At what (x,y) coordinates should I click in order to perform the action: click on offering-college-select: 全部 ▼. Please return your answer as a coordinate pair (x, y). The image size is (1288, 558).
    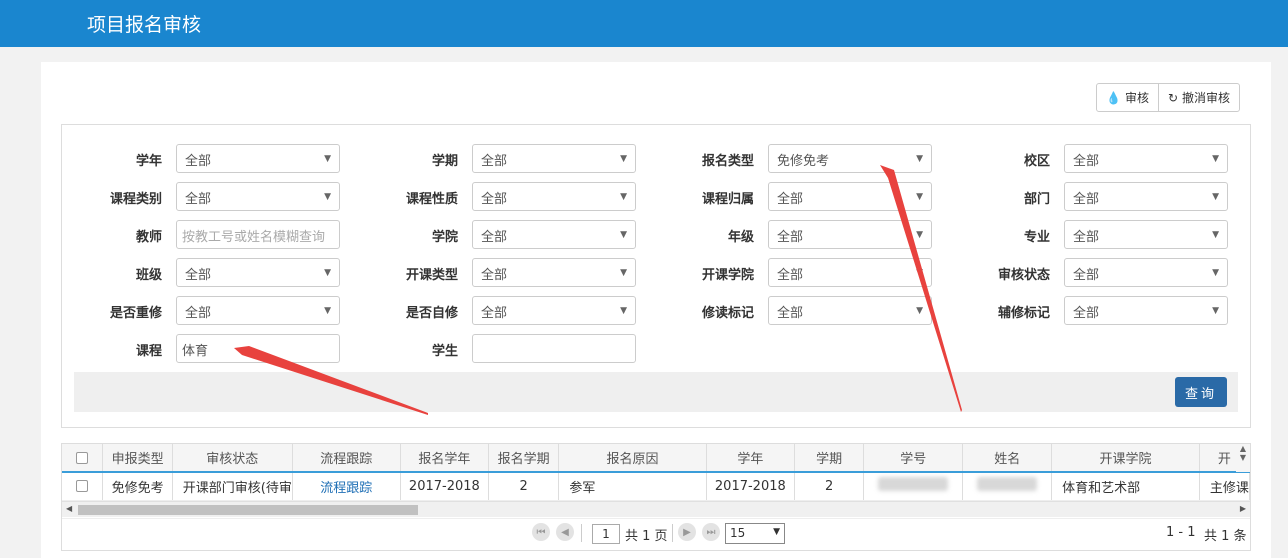
    Looking at the image, I should click on (850, 272).